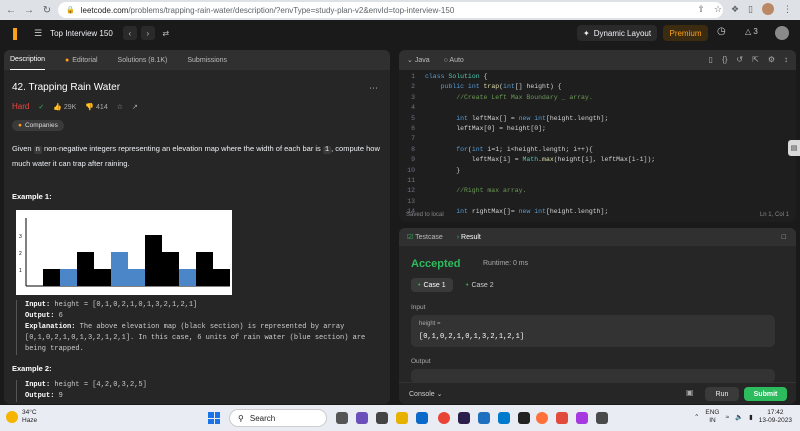  Describe the element at coordinates (597, 393) in the screenshot. I see `result-footer: Console ⌄ ▣ Run Submit` at that location.